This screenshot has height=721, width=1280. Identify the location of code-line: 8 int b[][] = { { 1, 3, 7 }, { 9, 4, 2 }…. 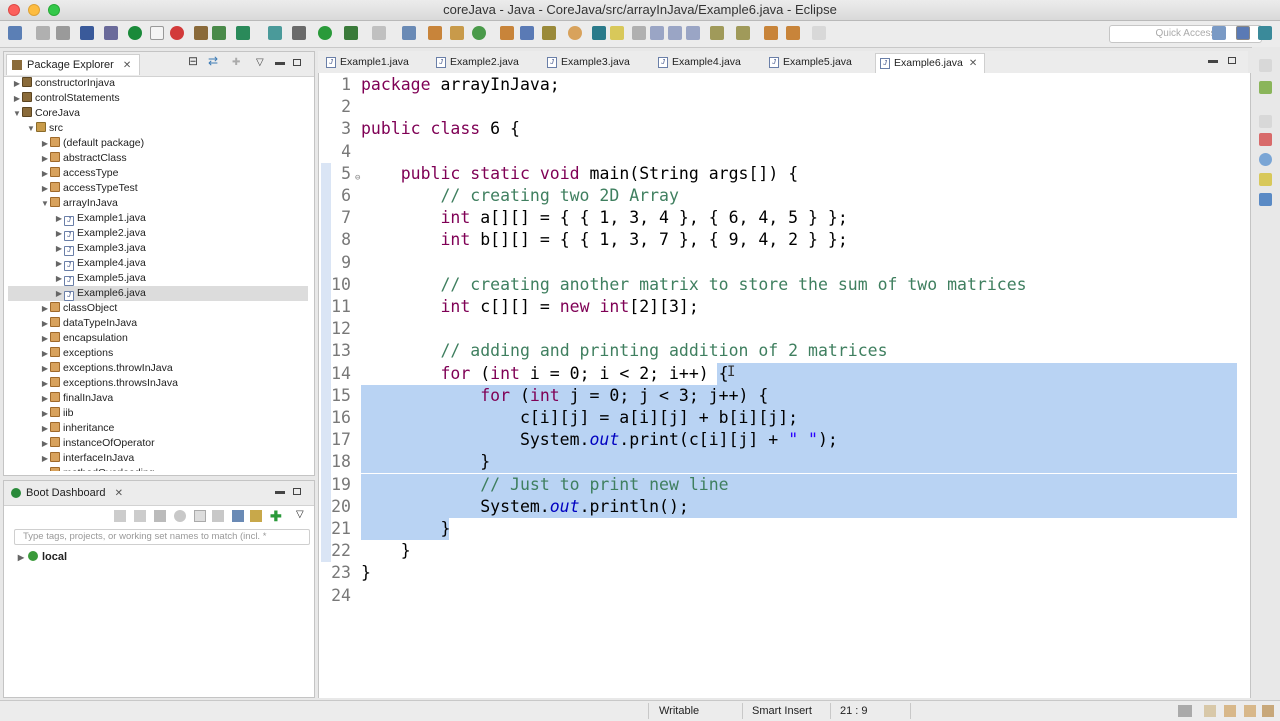
(784, 240).